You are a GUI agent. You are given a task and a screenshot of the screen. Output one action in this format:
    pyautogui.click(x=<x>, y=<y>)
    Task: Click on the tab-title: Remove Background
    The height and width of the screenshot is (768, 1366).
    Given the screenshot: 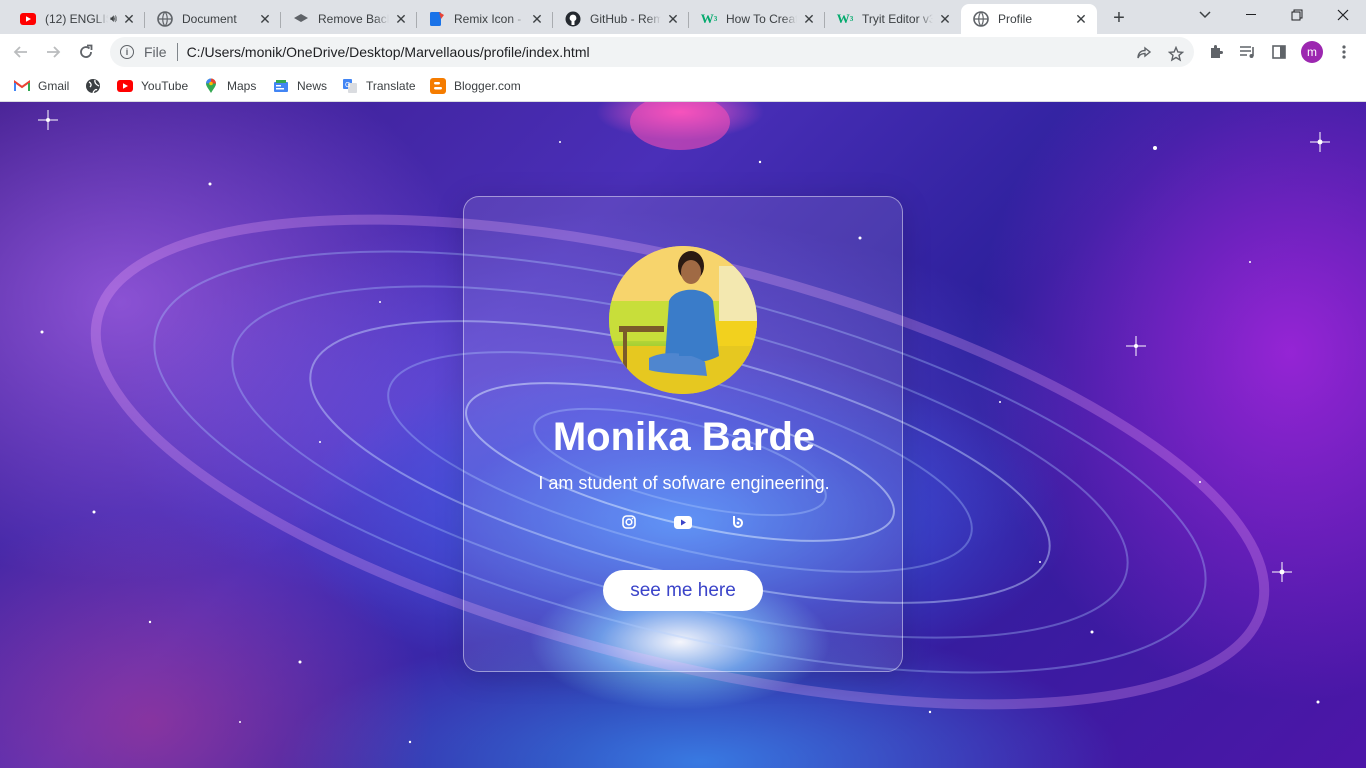 What is the action you would take?
    pyautogui.click(x=353, y=19)
    